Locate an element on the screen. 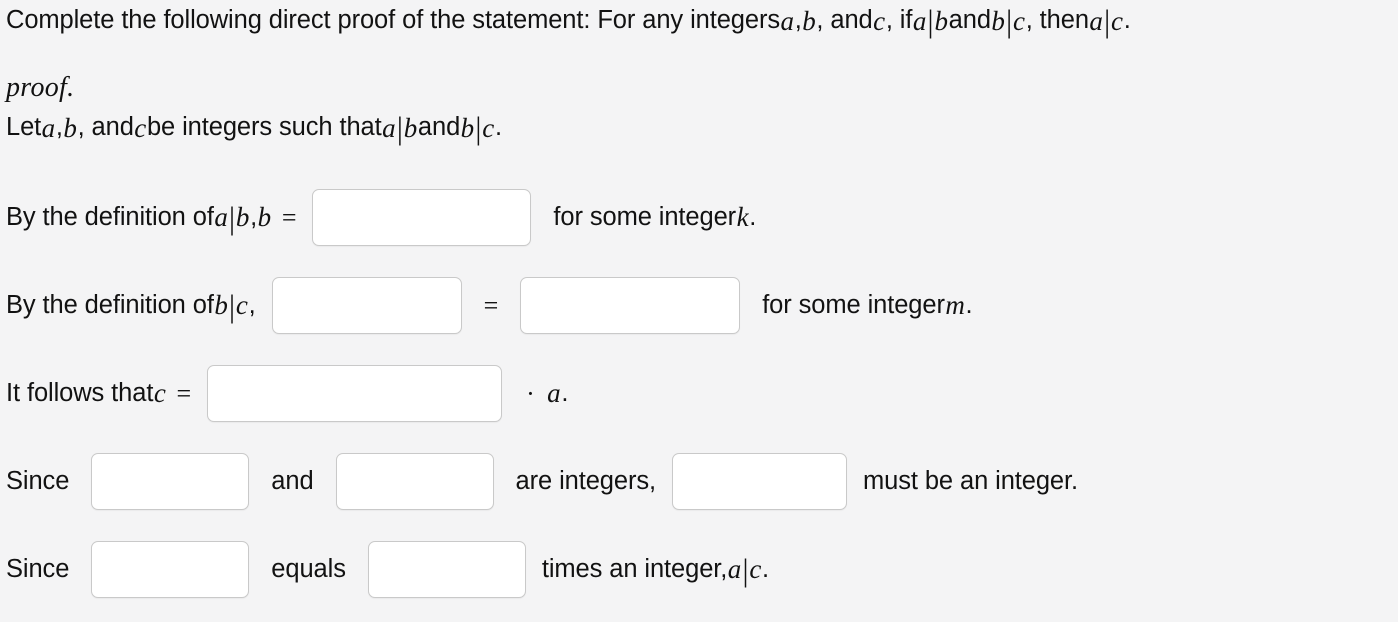 Image resolution: width=1398 pixels, height=622 pixels. let-var-c: c is located at coordinates (140, 127).